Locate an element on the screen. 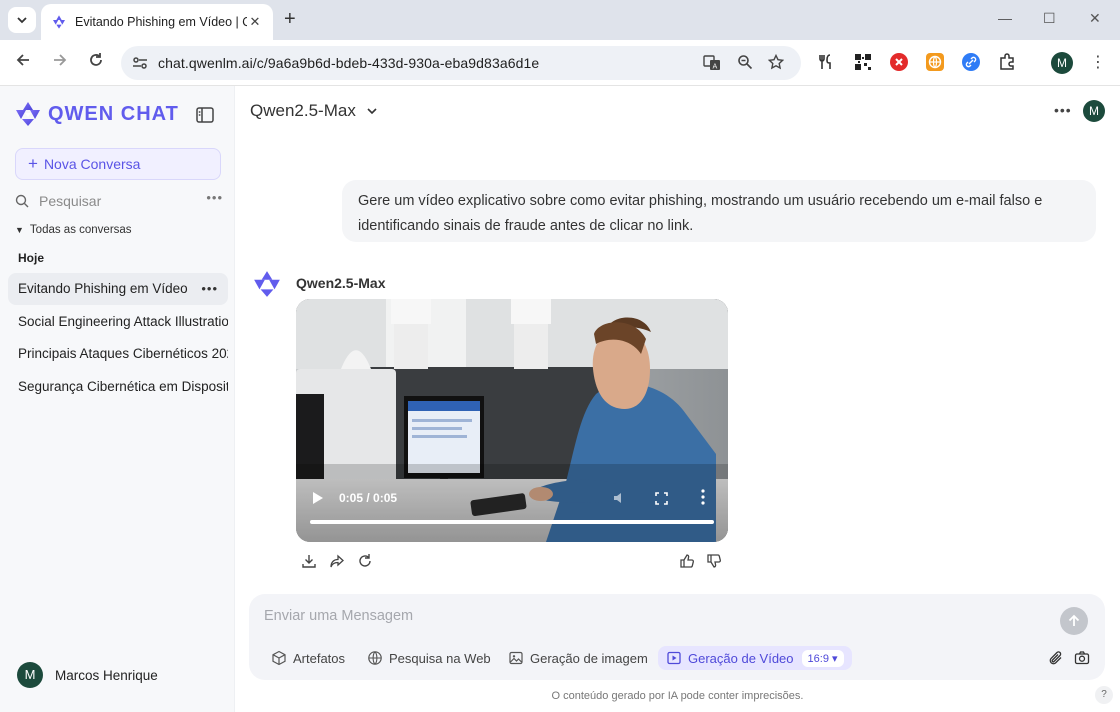  video-more-icon is located at coordinates (703, 497).